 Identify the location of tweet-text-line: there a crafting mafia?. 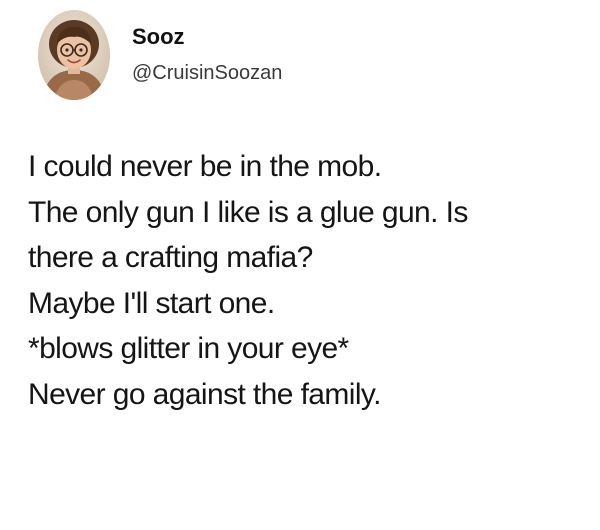
(170, 257).